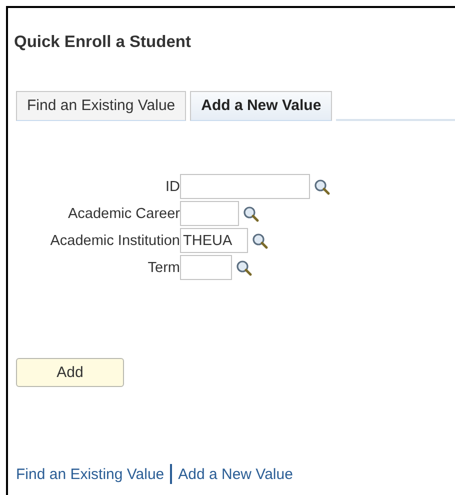 The height and width of the screenshot is (495, 455). I want to click on footer-link: Find an Existing Value, so click(90, 474).